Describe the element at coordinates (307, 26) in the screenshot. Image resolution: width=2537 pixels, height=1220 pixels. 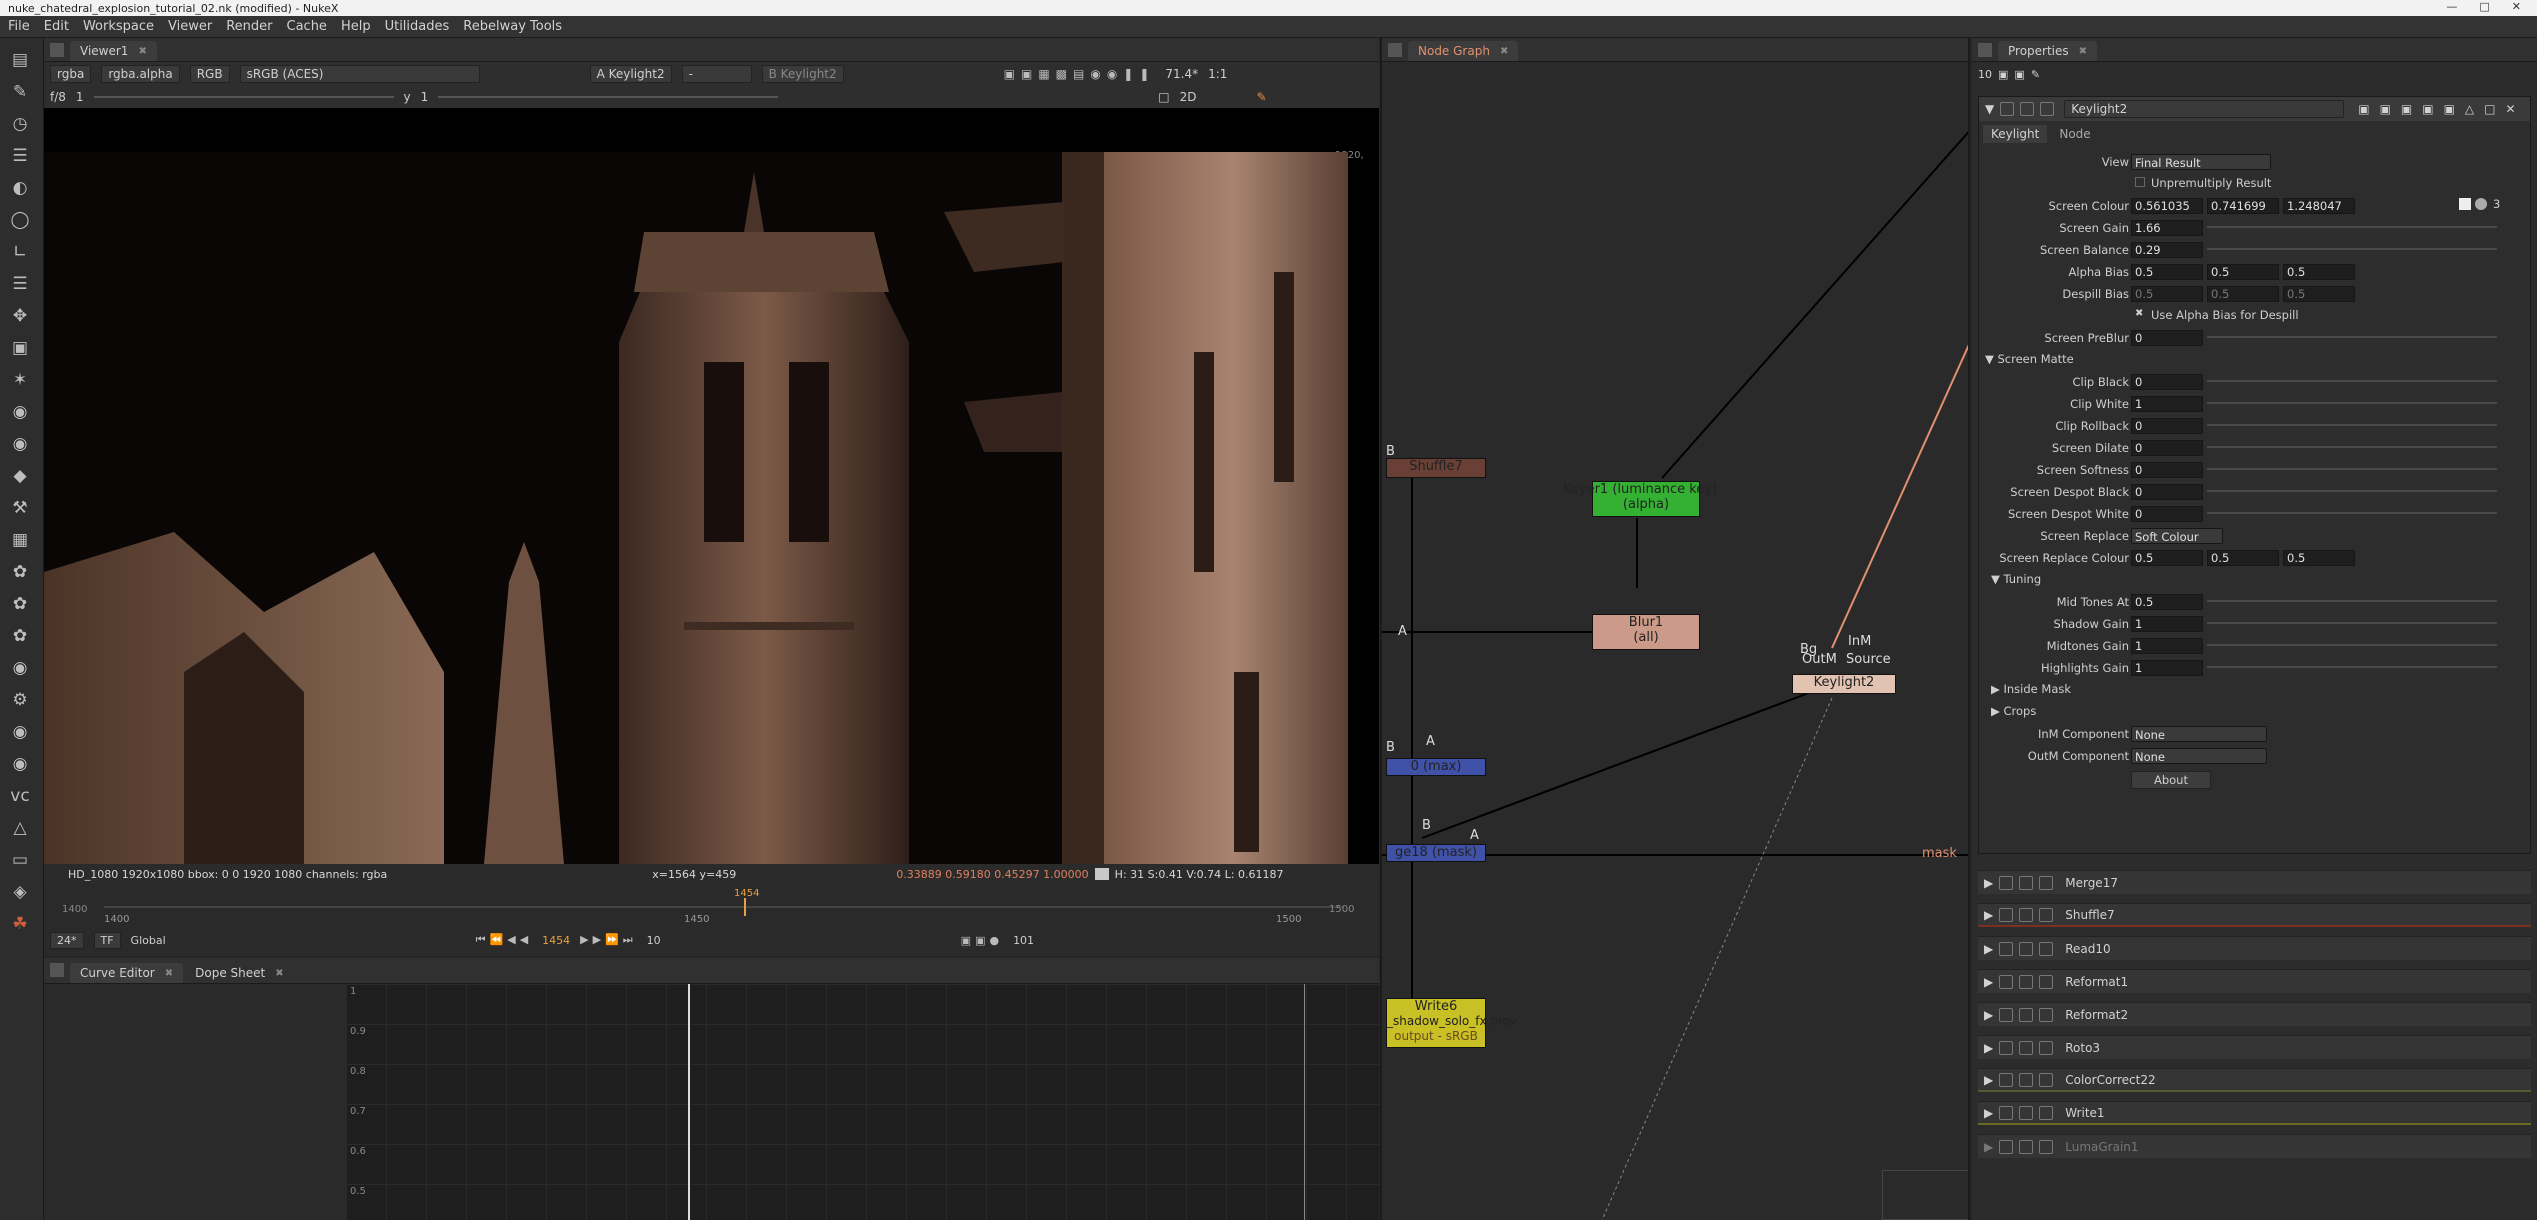
I see `menu-cache: Cache` at that location.